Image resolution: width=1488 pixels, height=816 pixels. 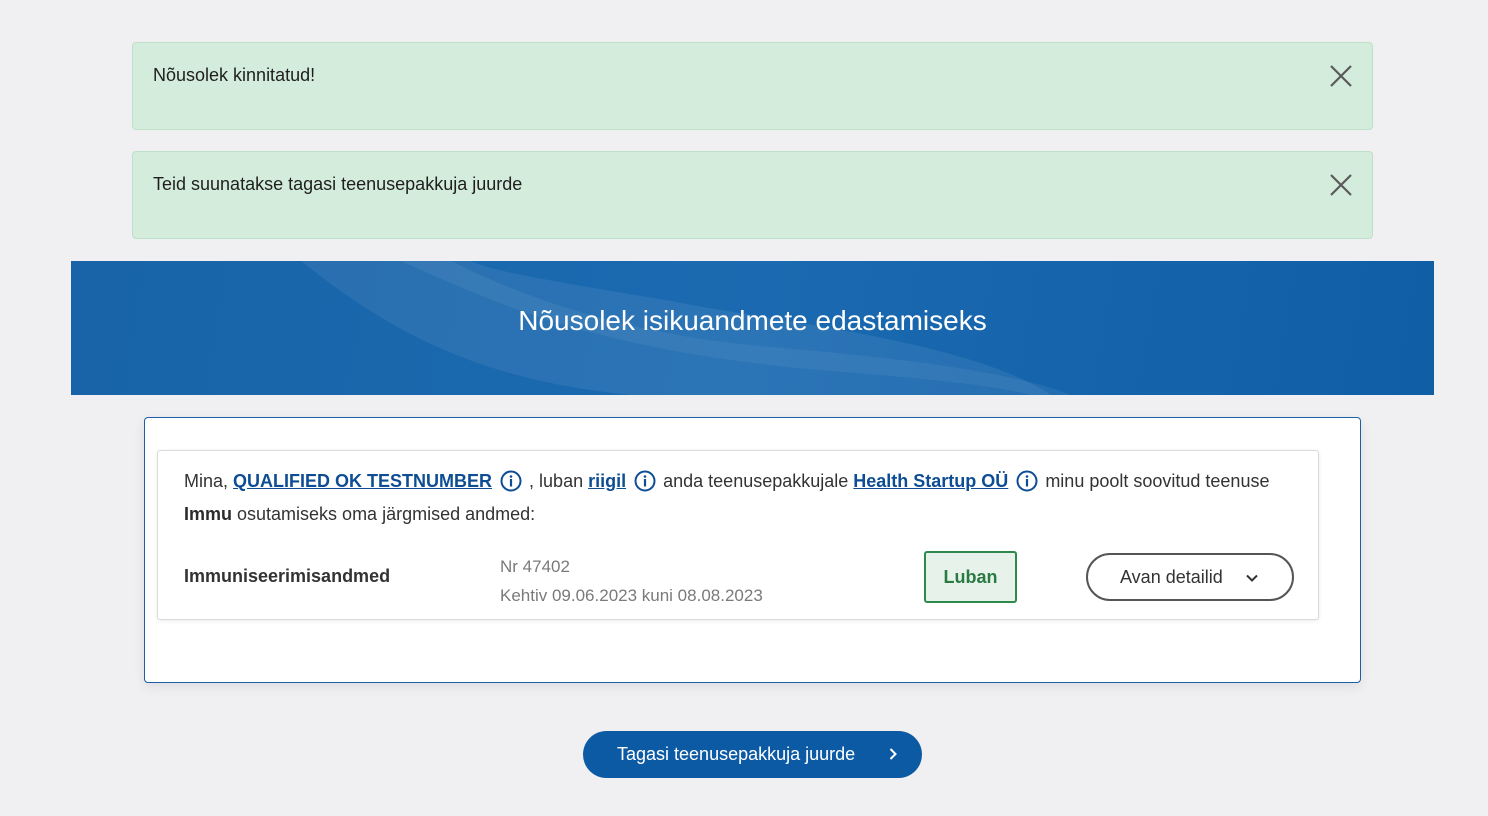 What do you see at coordinates (556, 481) in the screenshot?
I see `consent-text-1: , luban` at bounding box center [556, 481].